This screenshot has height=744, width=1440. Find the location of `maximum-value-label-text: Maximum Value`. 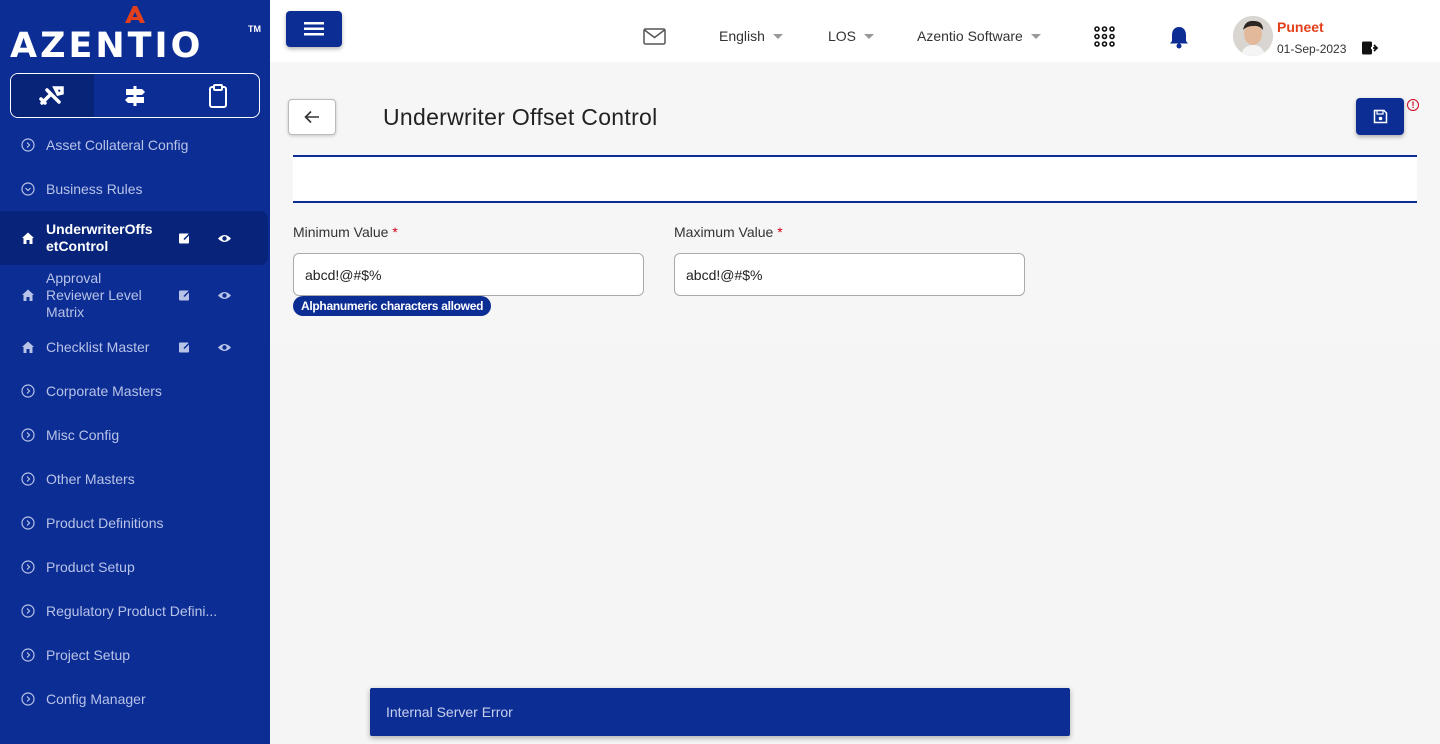

maximum-value-label-text: Maximum Value is located at coordinates (724, 232).